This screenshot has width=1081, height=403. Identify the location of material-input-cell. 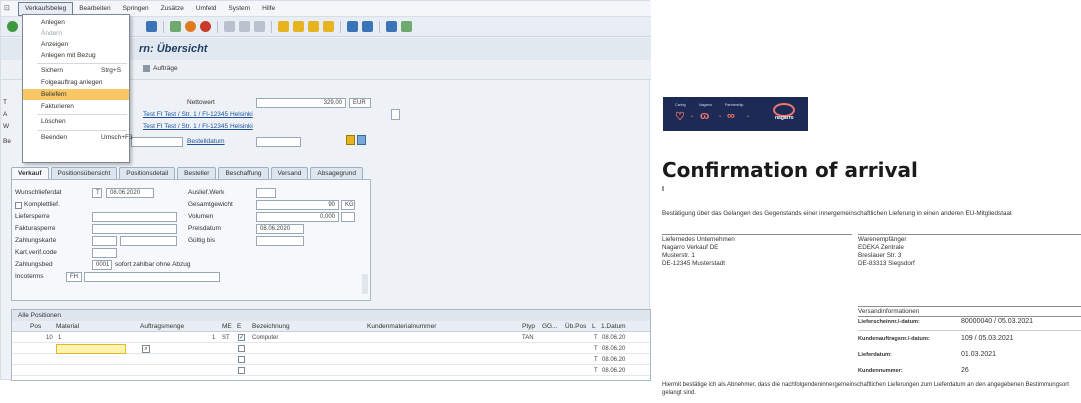
(91, 349).